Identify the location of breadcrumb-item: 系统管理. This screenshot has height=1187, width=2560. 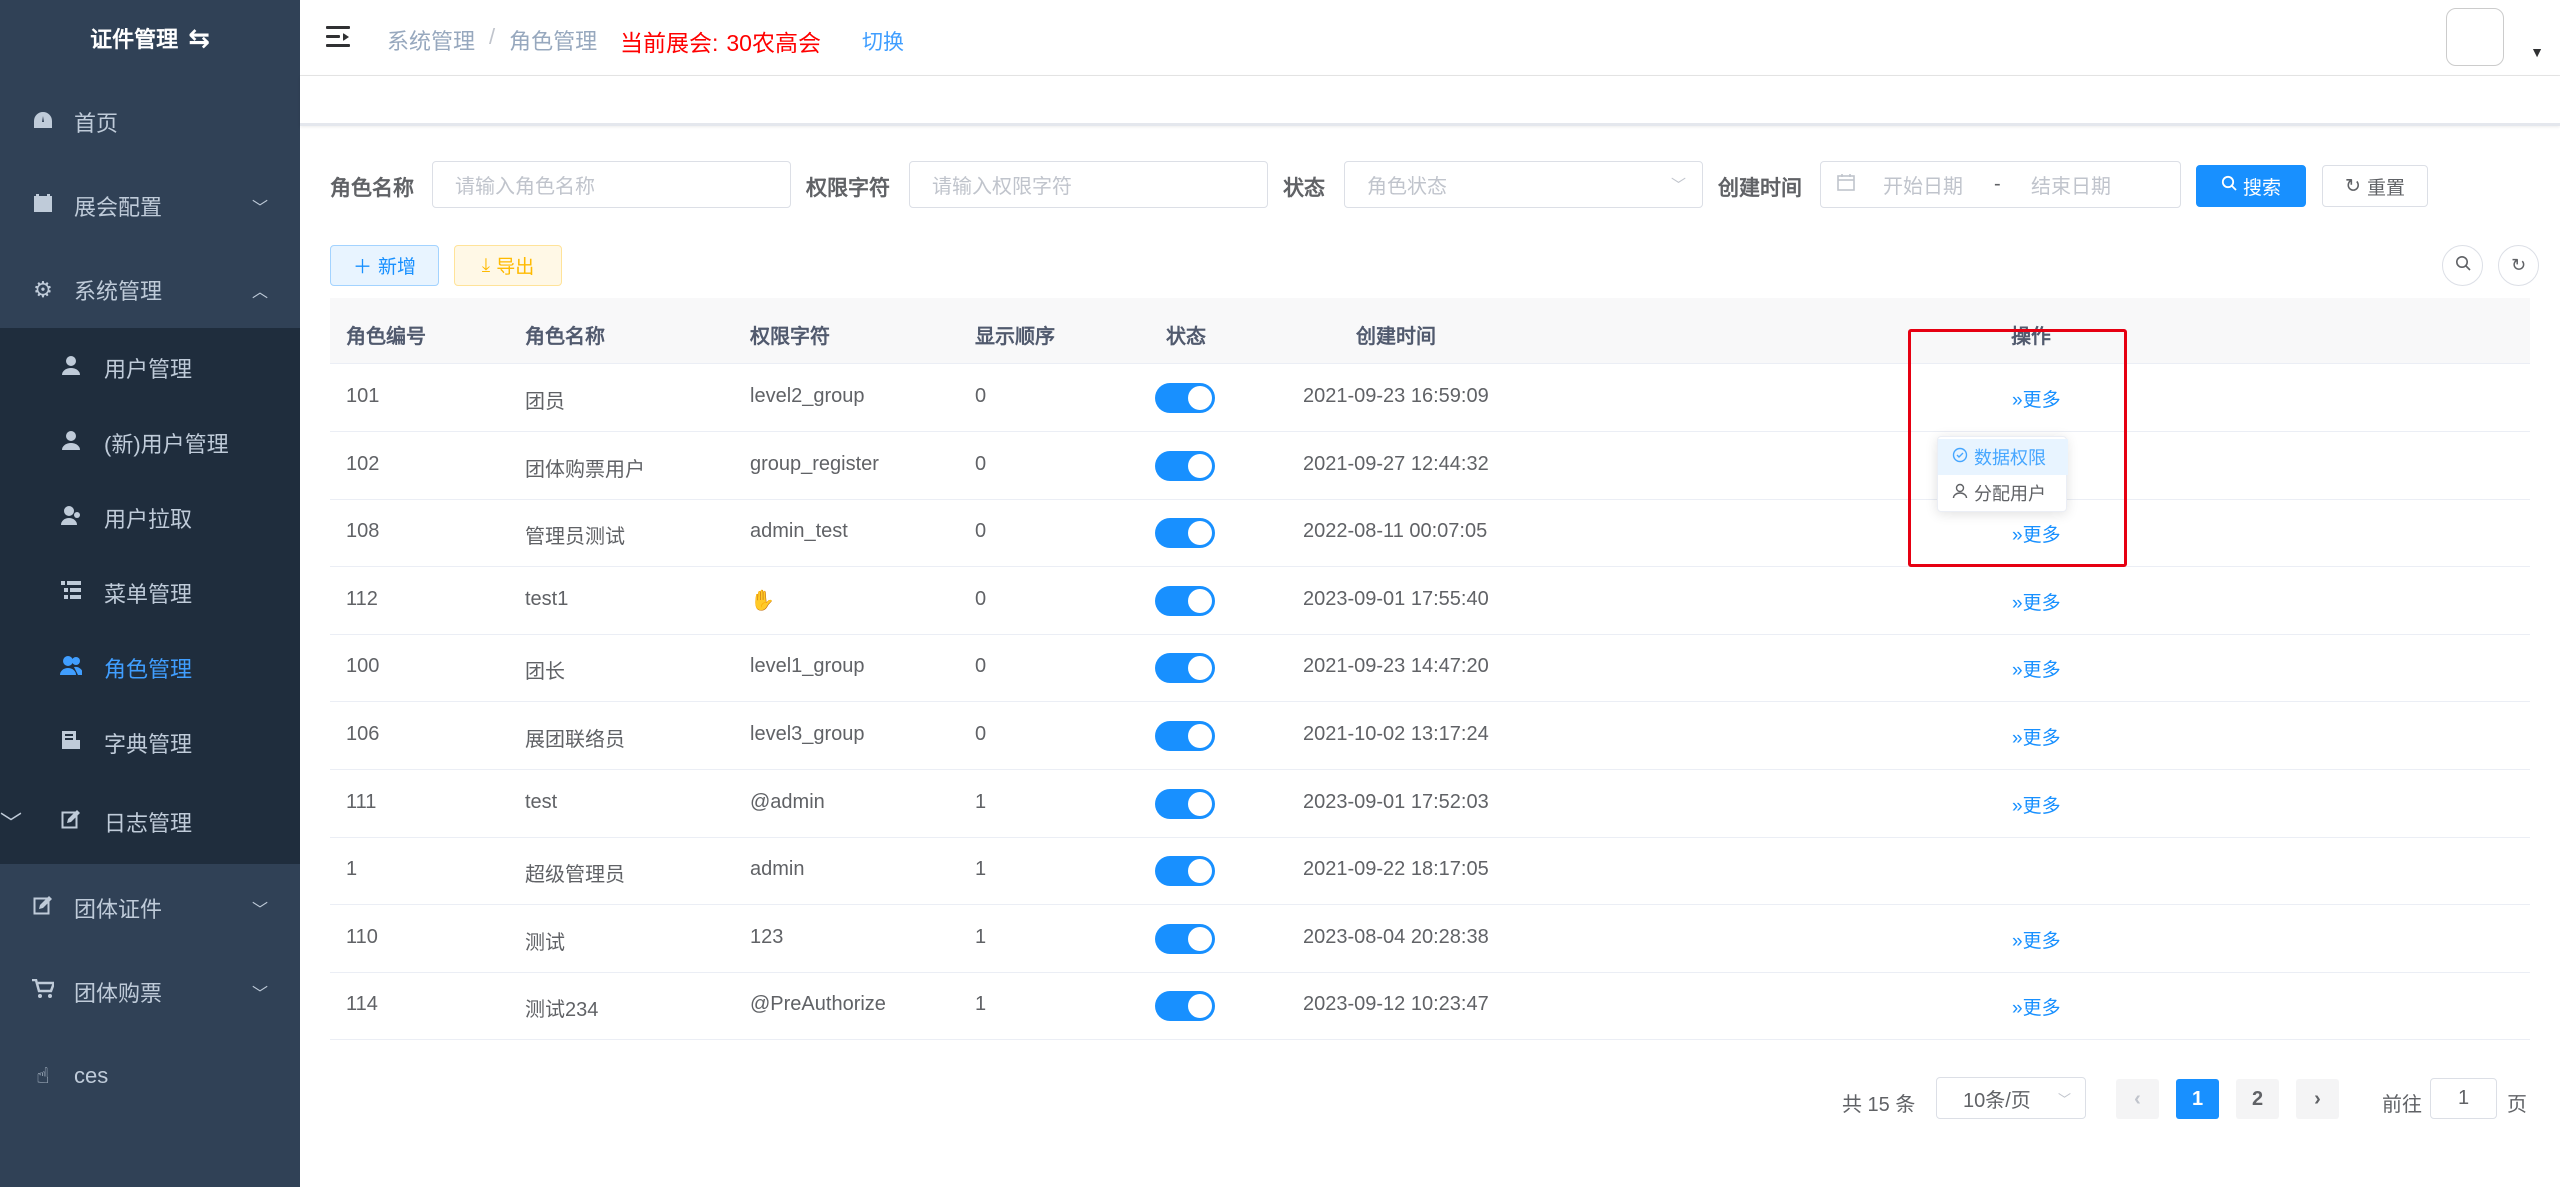
(431, 40).